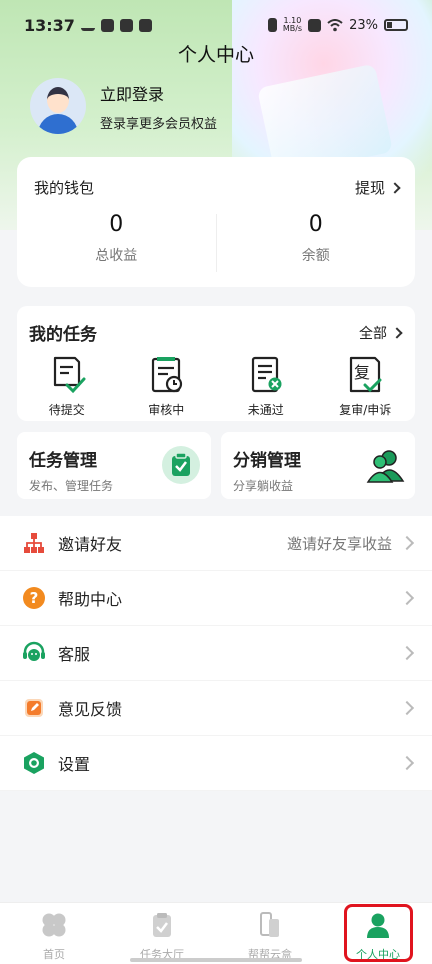  I want to click on wifi-icon, so click(335, 24).